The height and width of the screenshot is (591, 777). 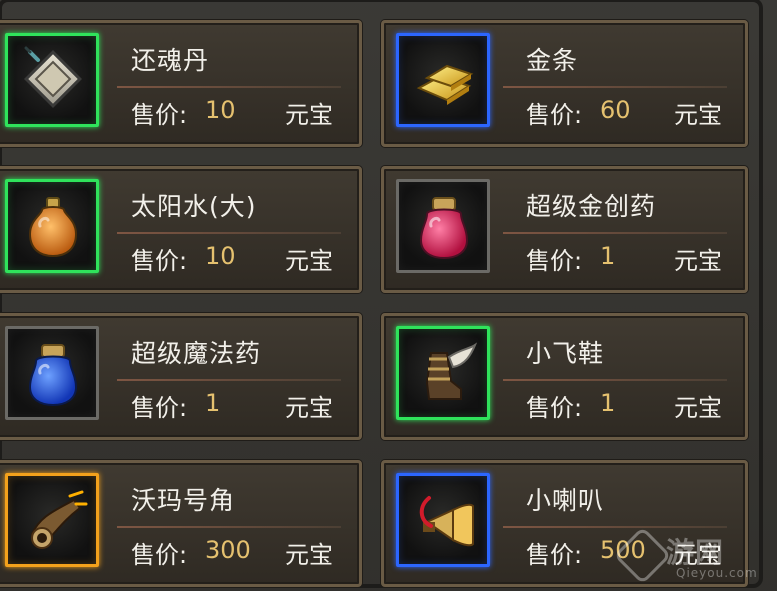 I want to click on shop-item-card: 金条 售价: 60 元宝, so click(x=564, y=83).